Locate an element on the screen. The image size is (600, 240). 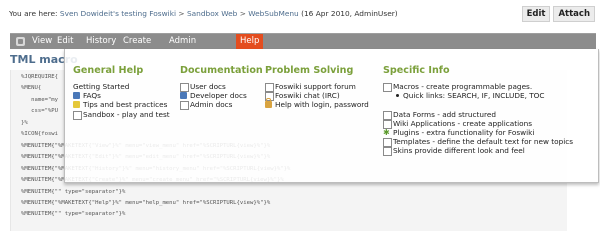
breadcrumb-prefix: You are here: is located at coordinates (34, 13).